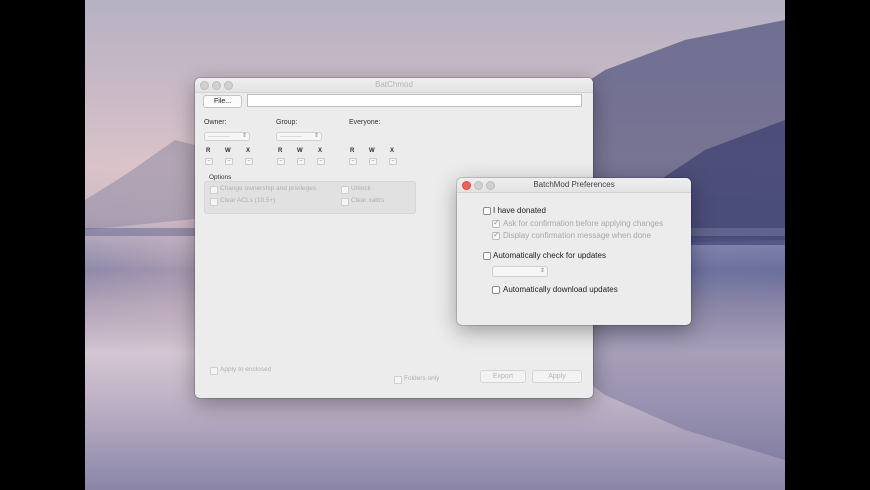  I want to click on main-titlebar: BatChmod, so click(394, 85).